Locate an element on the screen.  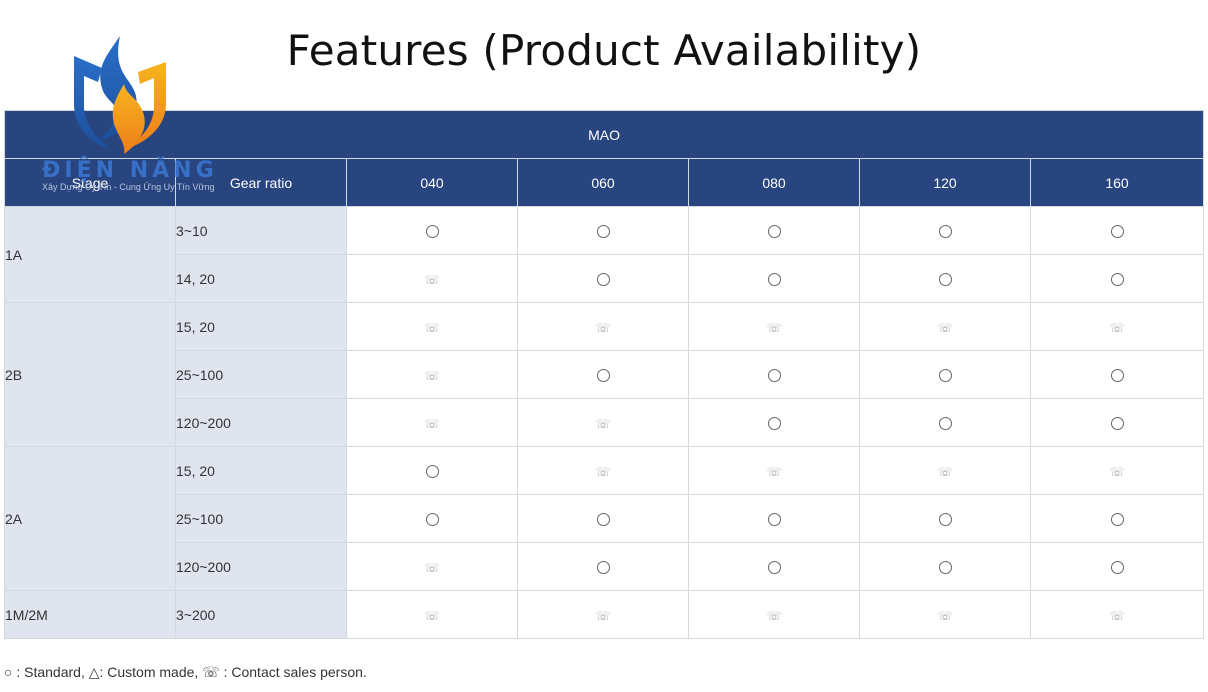
gear-ratio-cell: 3~10 is located at coordinates (261, 230).